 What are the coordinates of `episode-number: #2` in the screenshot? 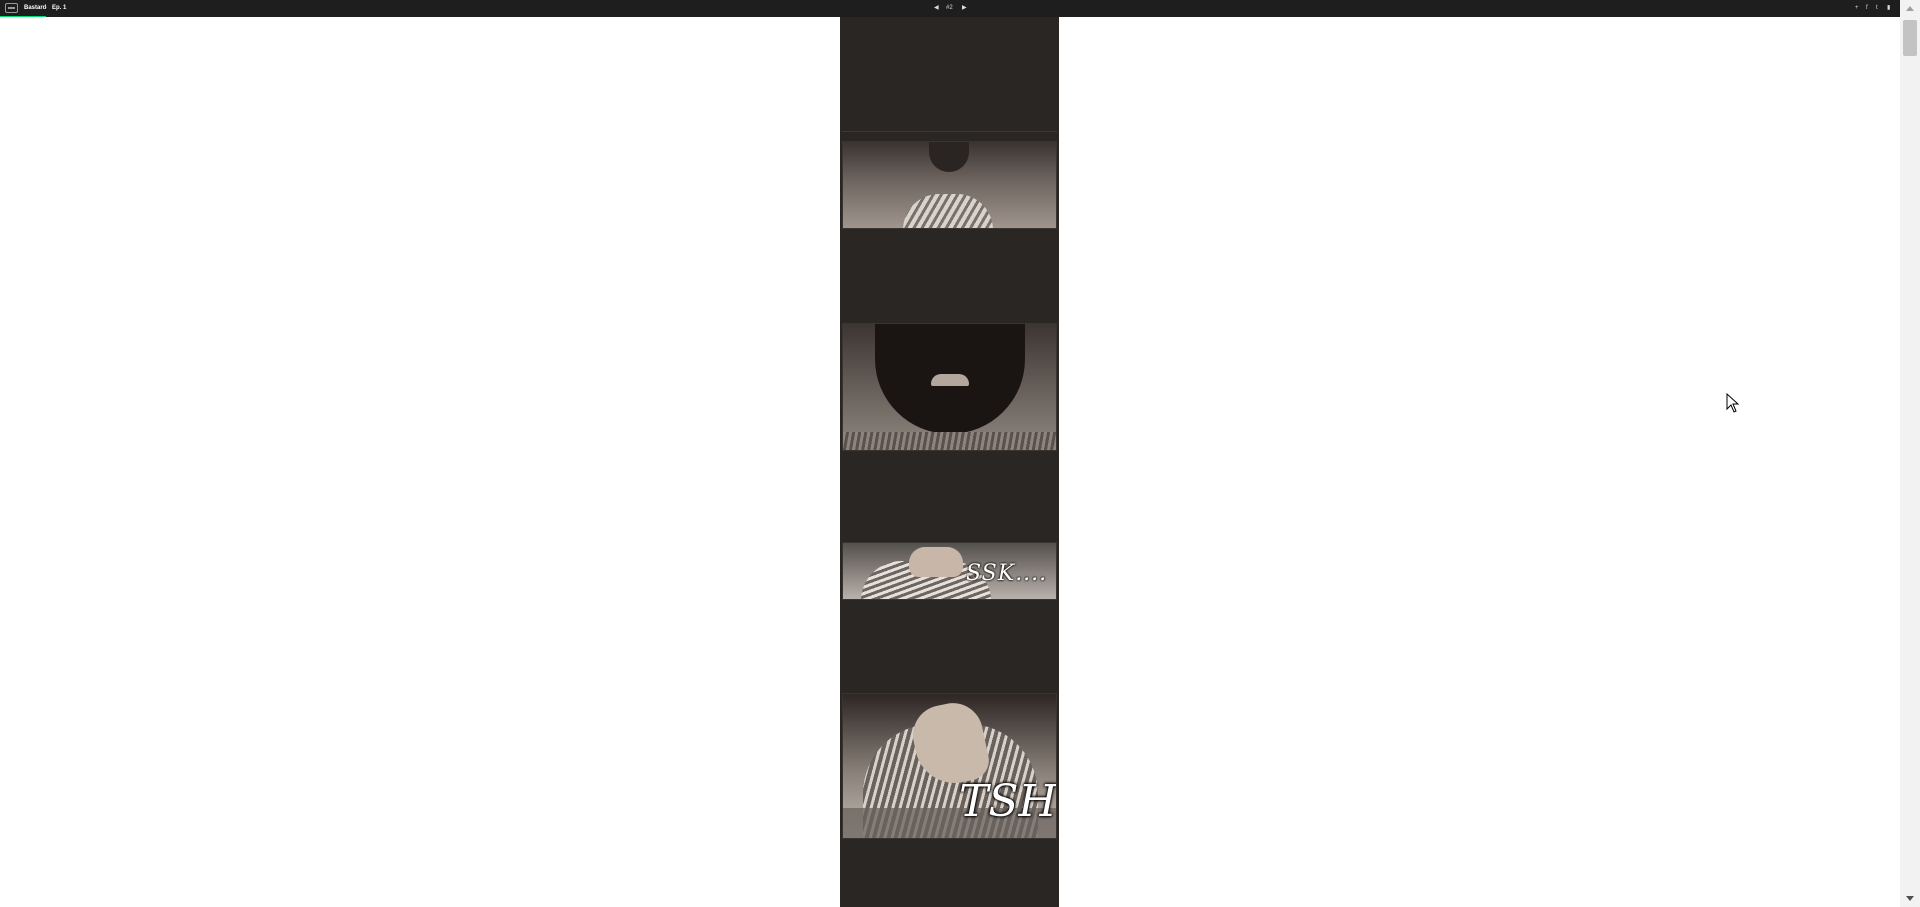 It's located at (949, 8).